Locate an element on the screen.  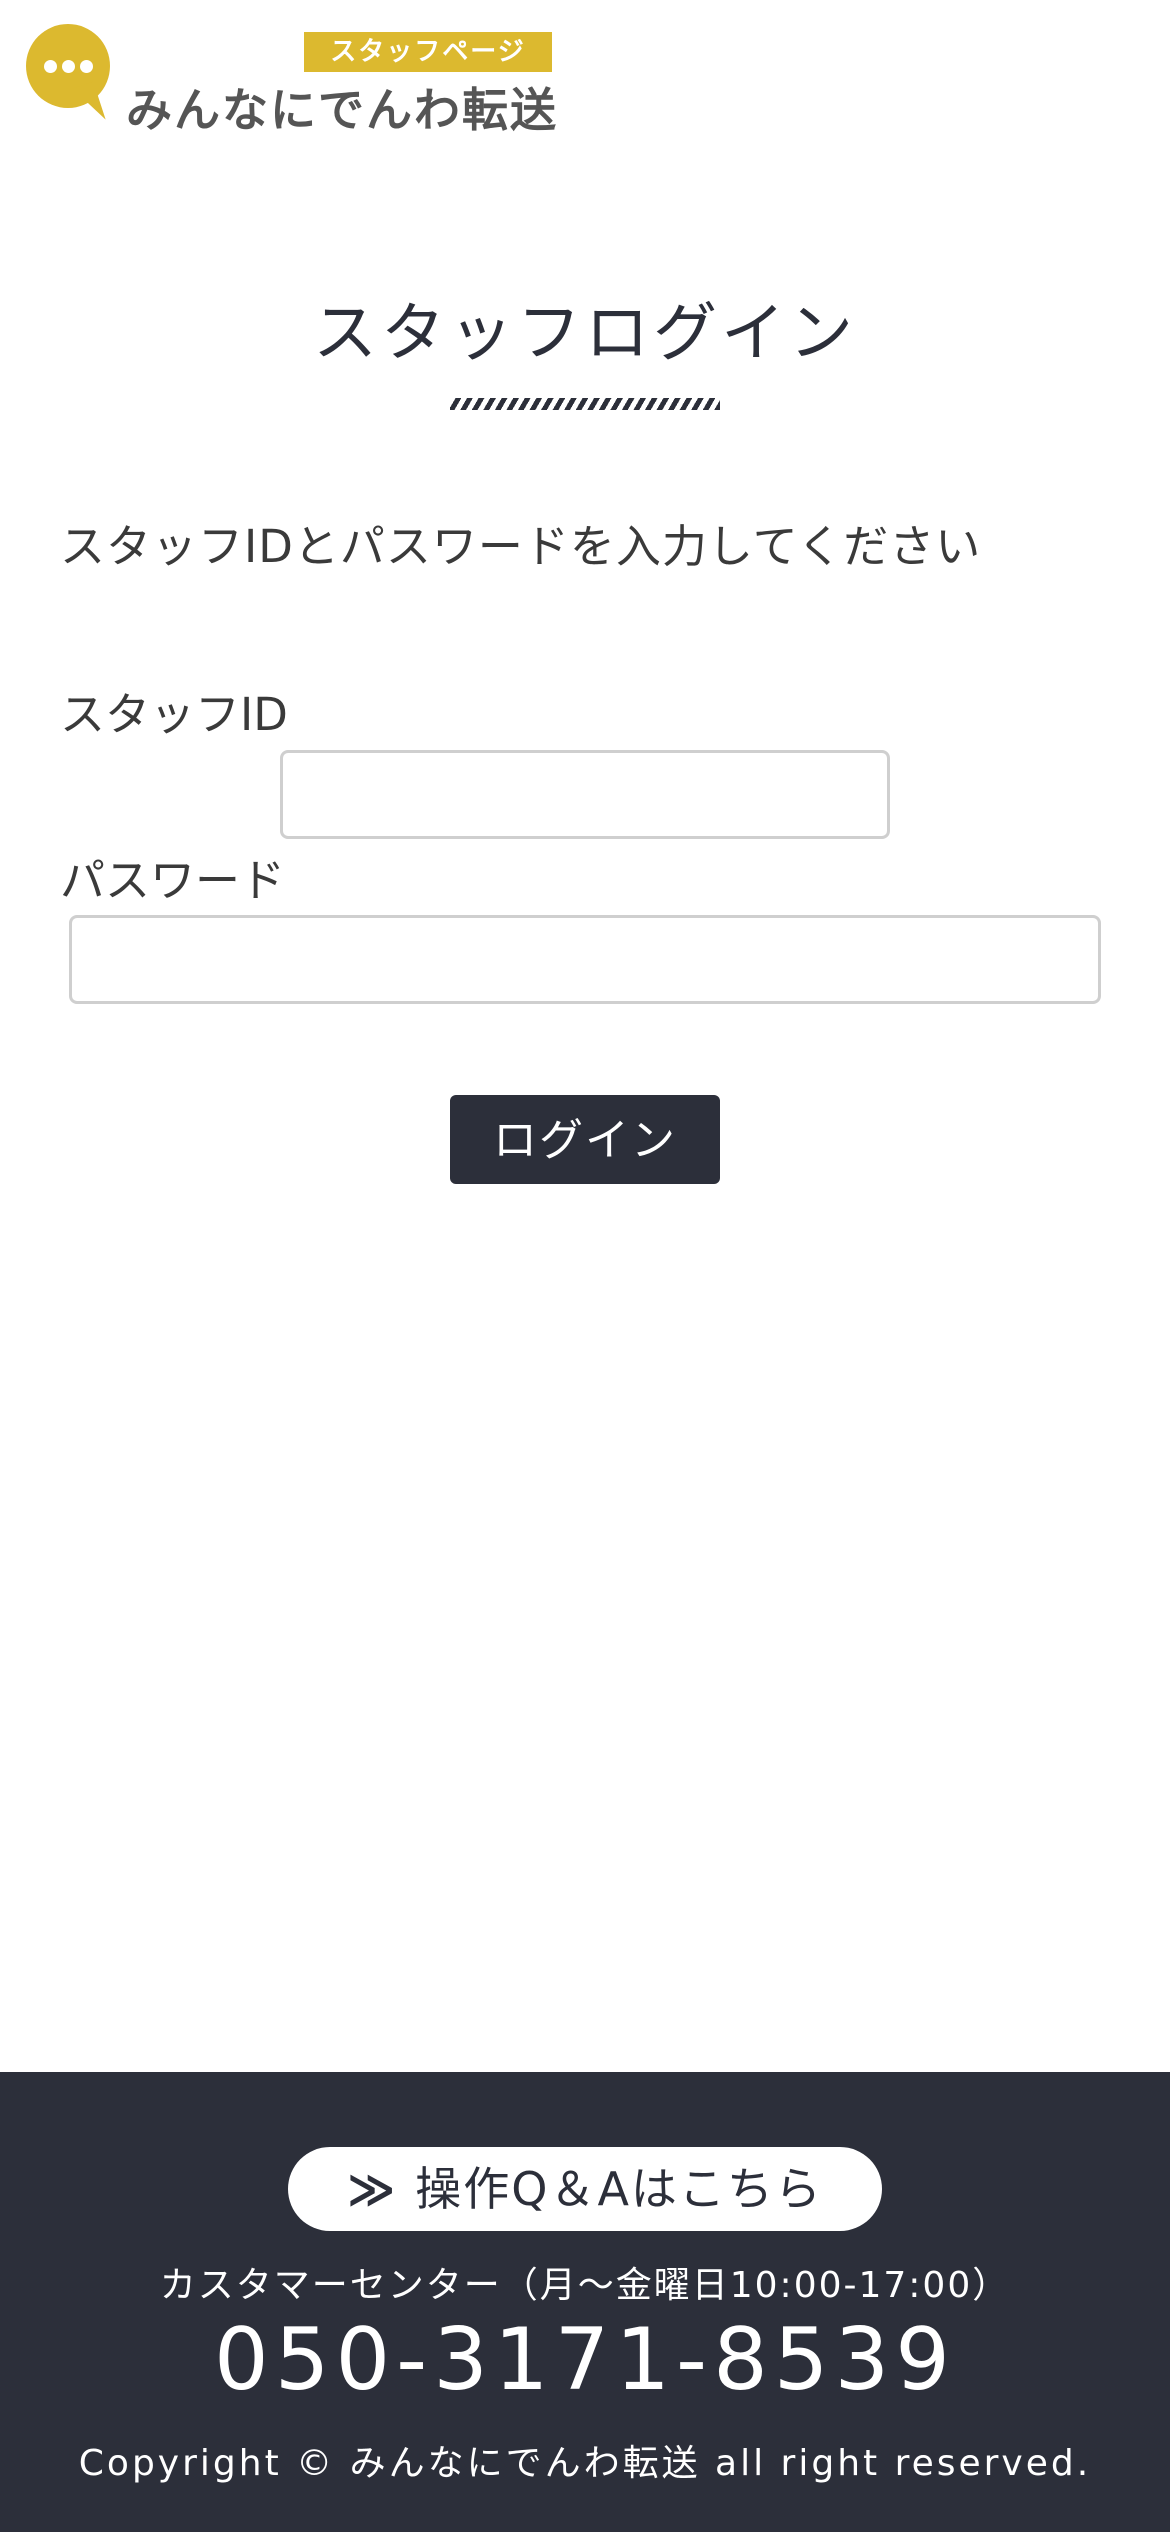
login-button: ログイン is located at coordinates (585, 1139).